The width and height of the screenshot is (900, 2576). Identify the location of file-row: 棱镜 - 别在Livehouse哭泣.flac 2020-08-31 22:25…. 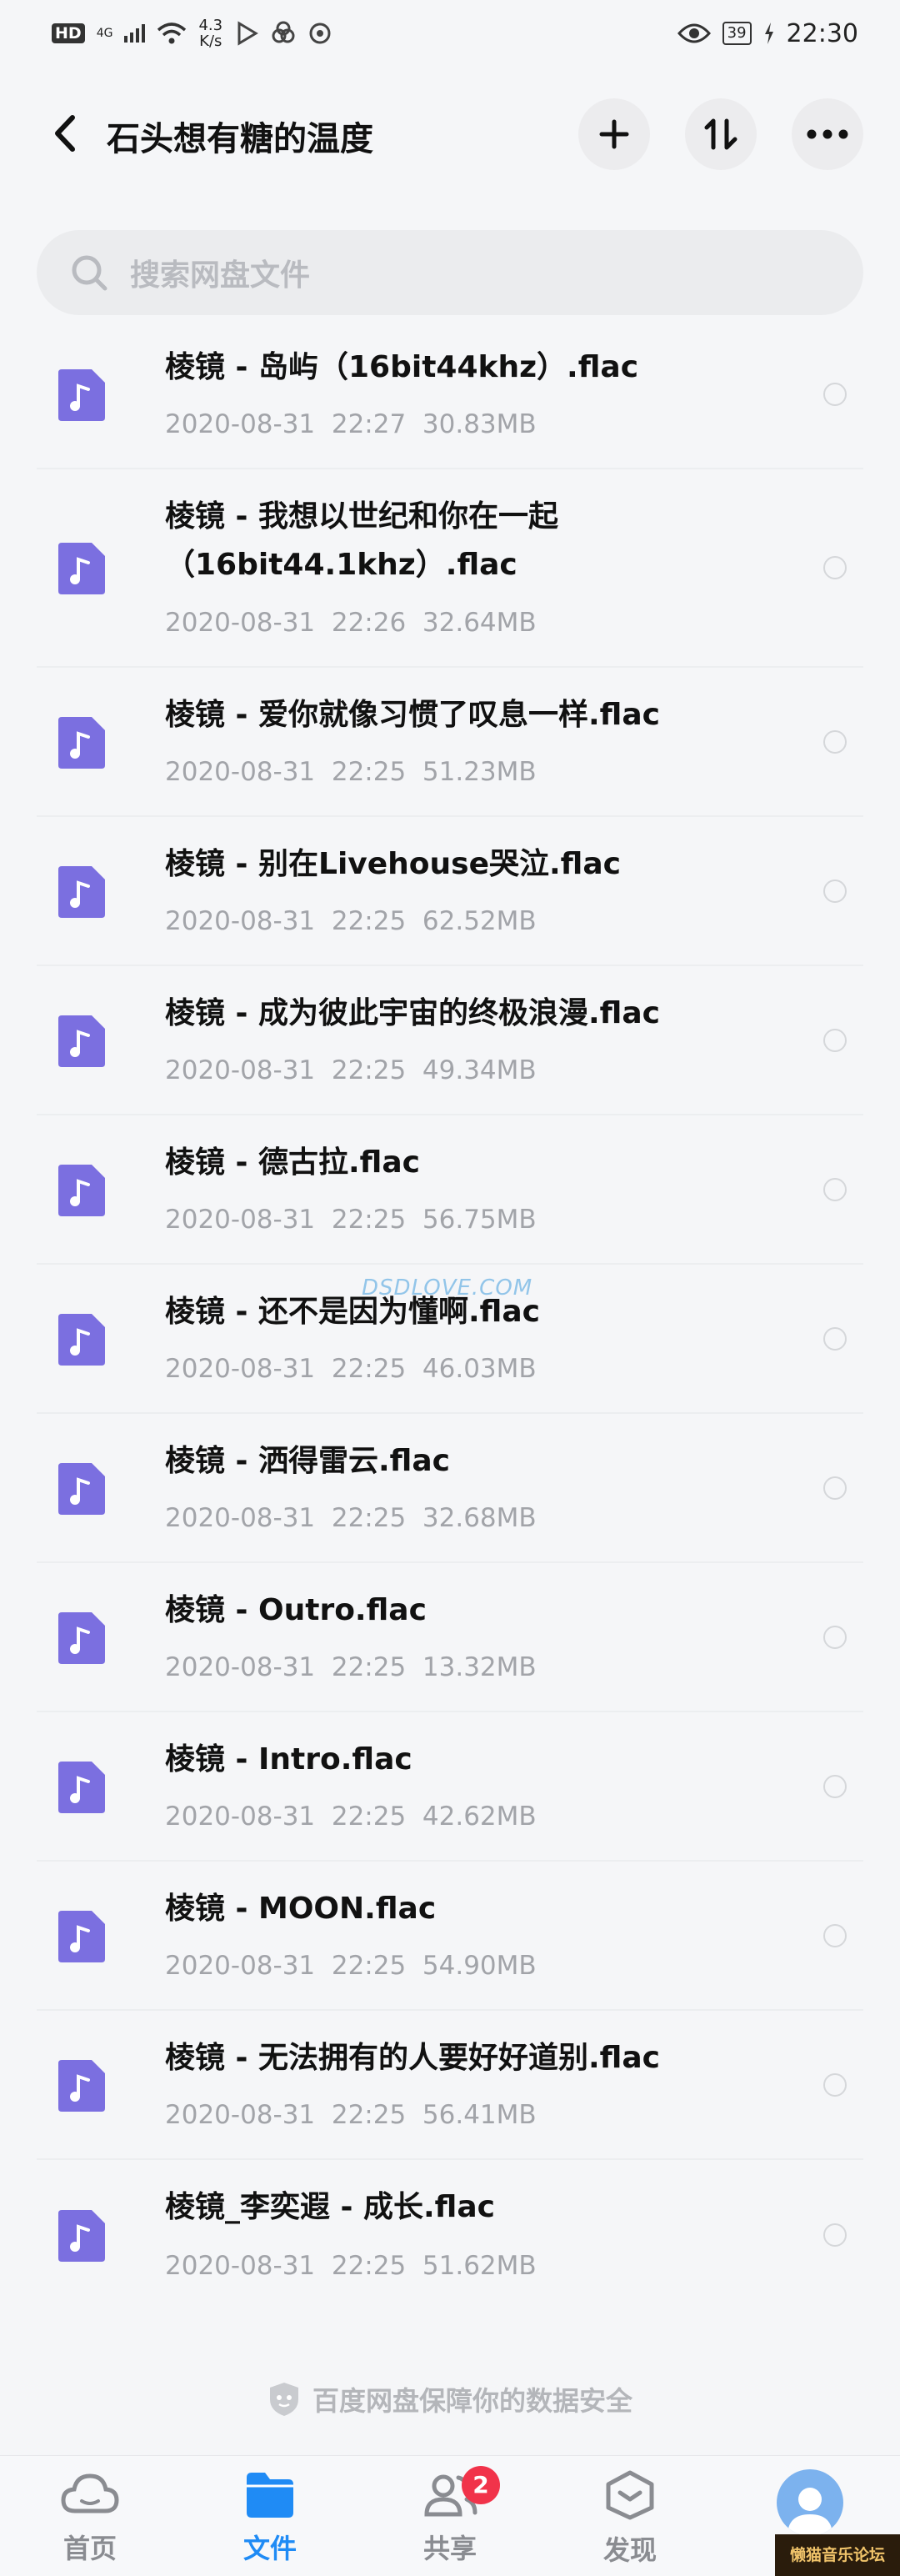
(450, 891).